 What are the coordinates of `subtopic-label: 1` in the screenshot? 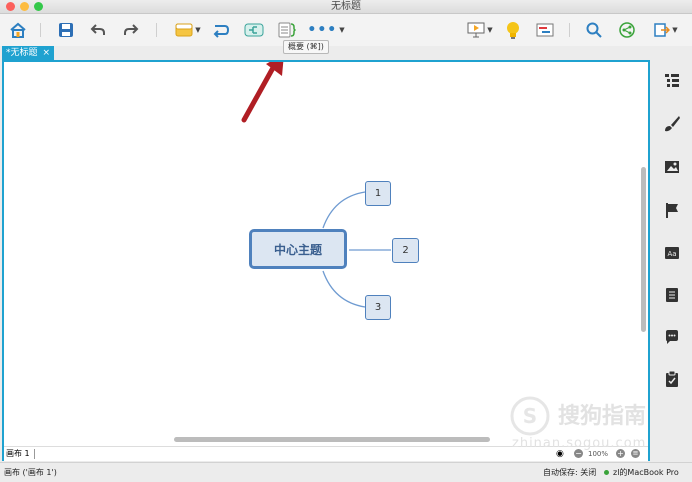 It's located at (378, 193).